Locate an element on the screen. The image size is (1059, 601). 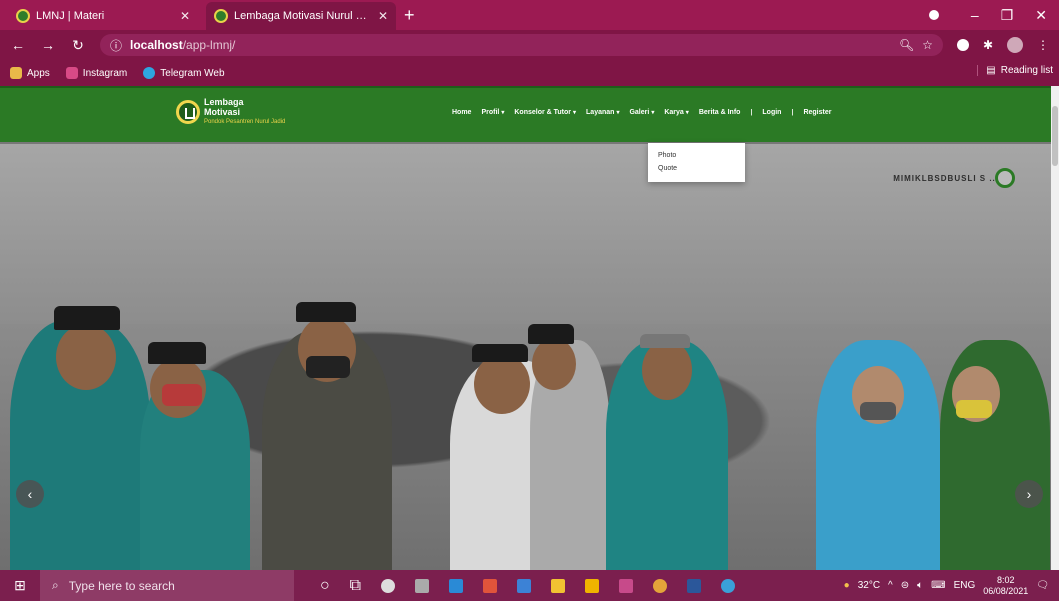
bookmark-star-icon: ☆ is located at coordinates (927, 45).